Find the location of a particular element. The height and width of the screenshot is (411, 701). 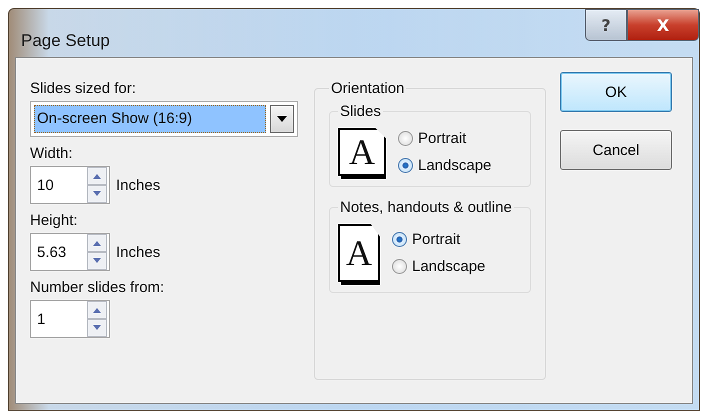

dropdown-value: On-screen Show (16:9) is located at coordinates (150, 119).